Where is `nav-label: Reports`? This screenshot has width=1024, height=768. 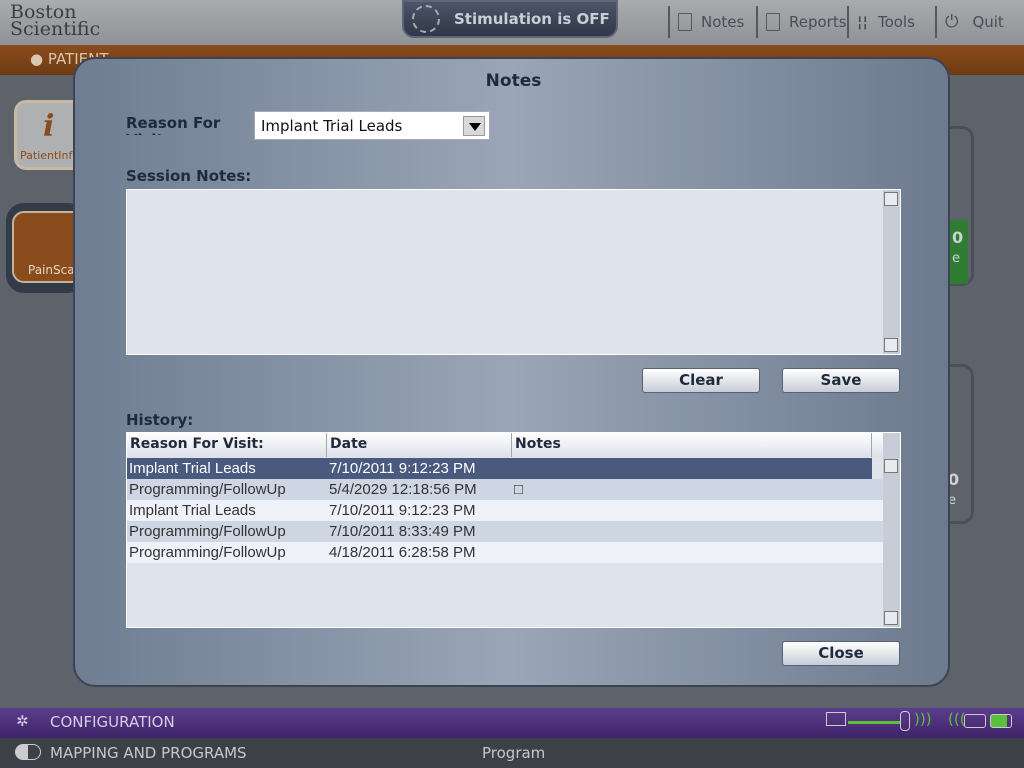
nav-label: Reports is located at coordinates (818, 22).